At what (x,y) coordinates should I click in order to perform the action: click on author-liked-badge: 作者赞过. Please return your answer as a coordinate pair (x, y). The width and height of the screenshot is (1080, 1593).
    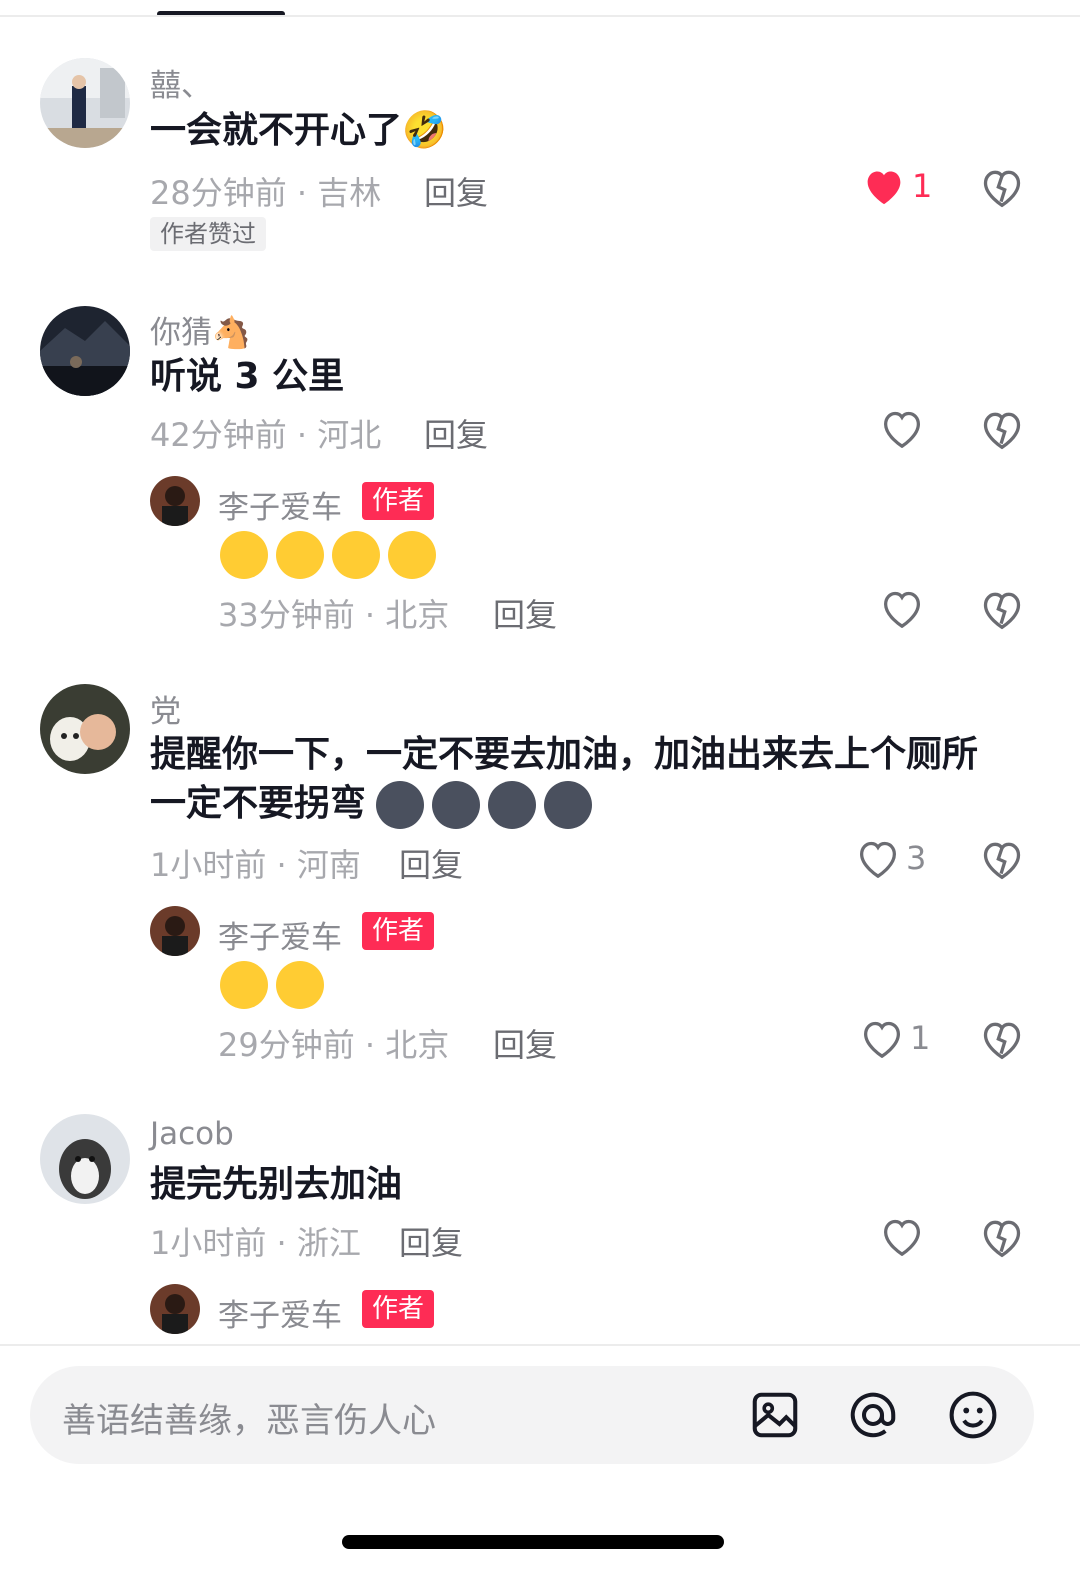
    Looking at the image, I should click on (208, 234).